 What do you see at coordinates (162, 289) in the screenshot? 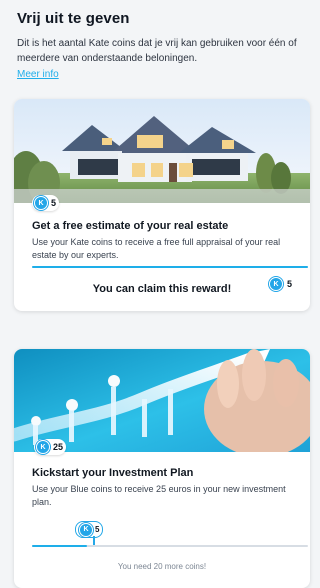
I see `claim-status: You can claim this reward!` at bounding box center [162, 289].